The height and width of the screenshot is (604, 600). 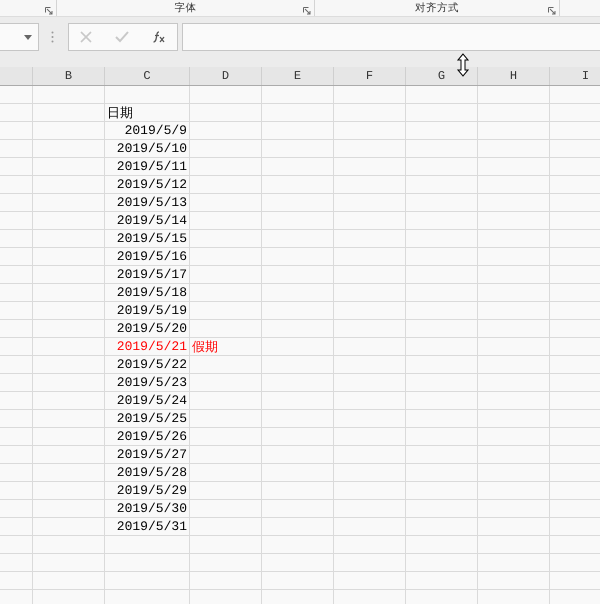 What do you see at coordinates (147, 311) in the screenshot?
I see `table-cell: 2019/5/19` at bounding box center [147, 311].